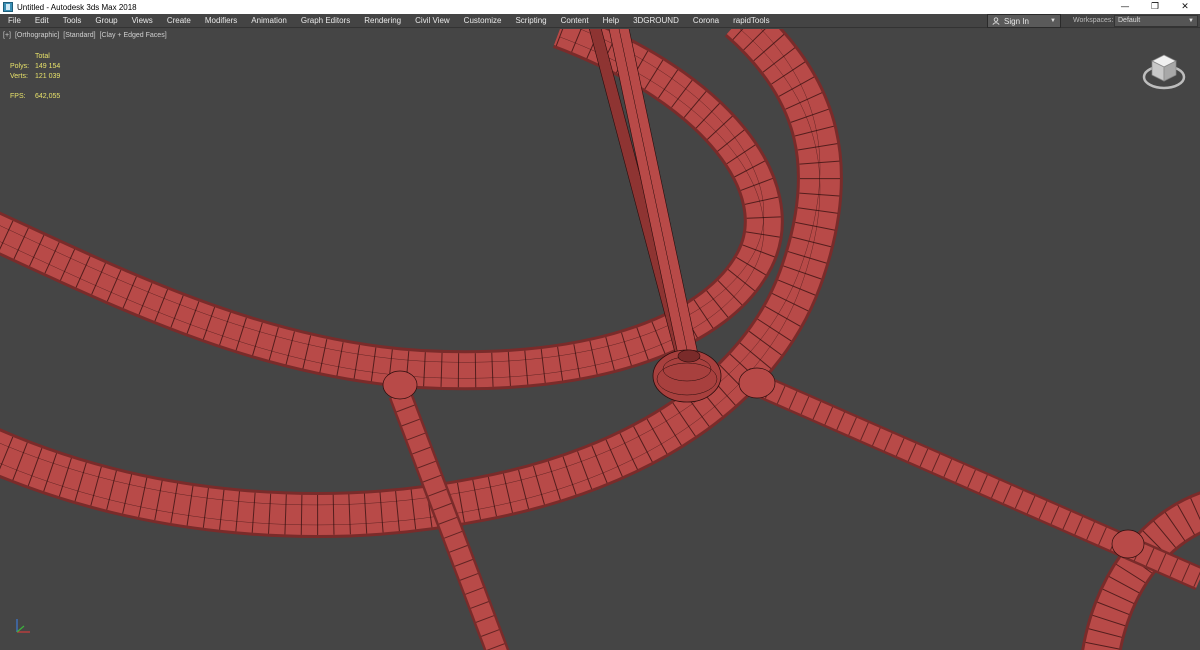 This screenshot has height=650, width=1200. I want to click on menu-help: Help, so click(611, 21).